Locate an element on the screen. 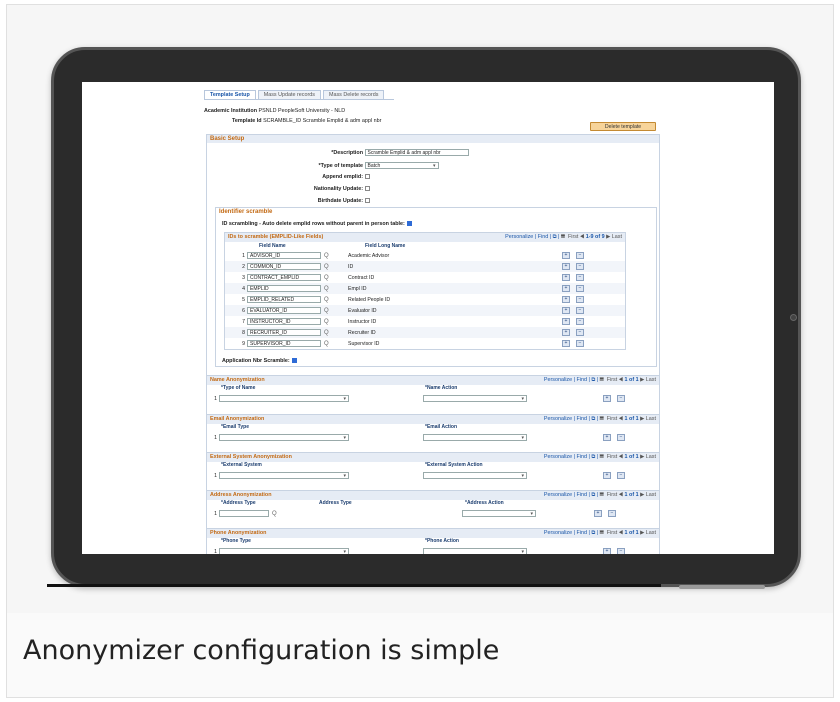 The width and height of the screenshot is (840, 702). tab-mass-delete: Mass Delete records is located at coordinates (353, 94).